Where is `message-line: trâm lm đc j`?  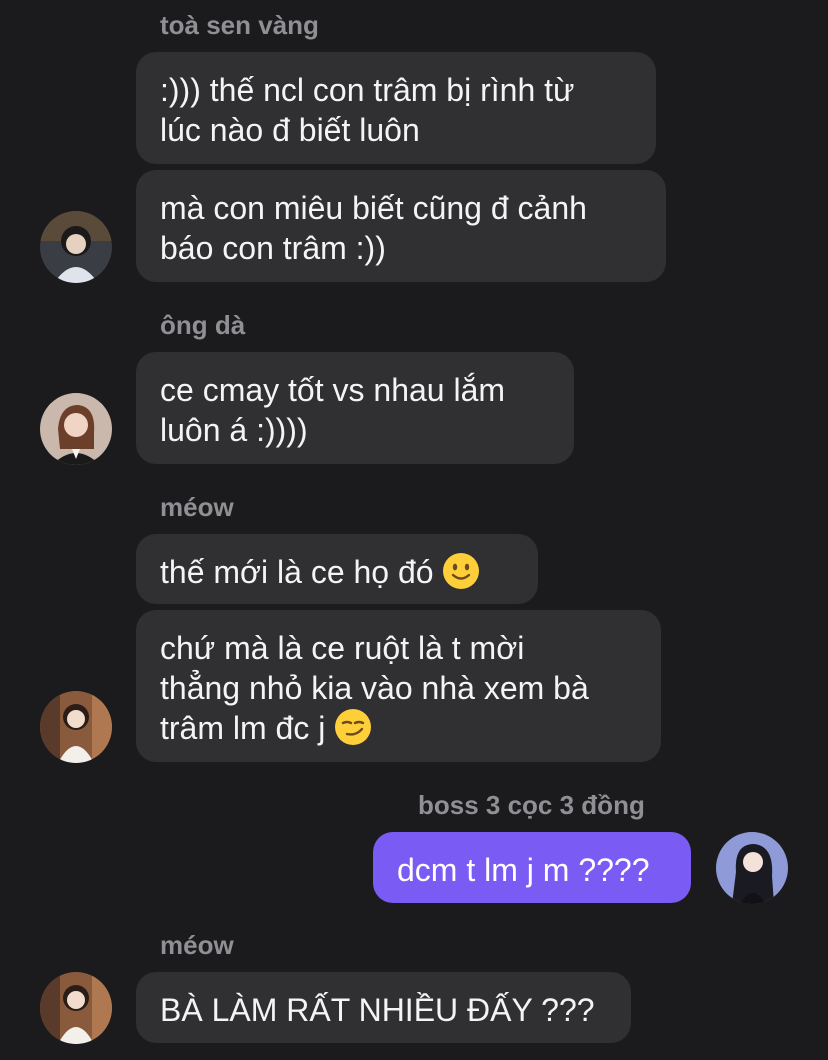
message-line: trâm lm đc j is located at coordinates (398, 728).